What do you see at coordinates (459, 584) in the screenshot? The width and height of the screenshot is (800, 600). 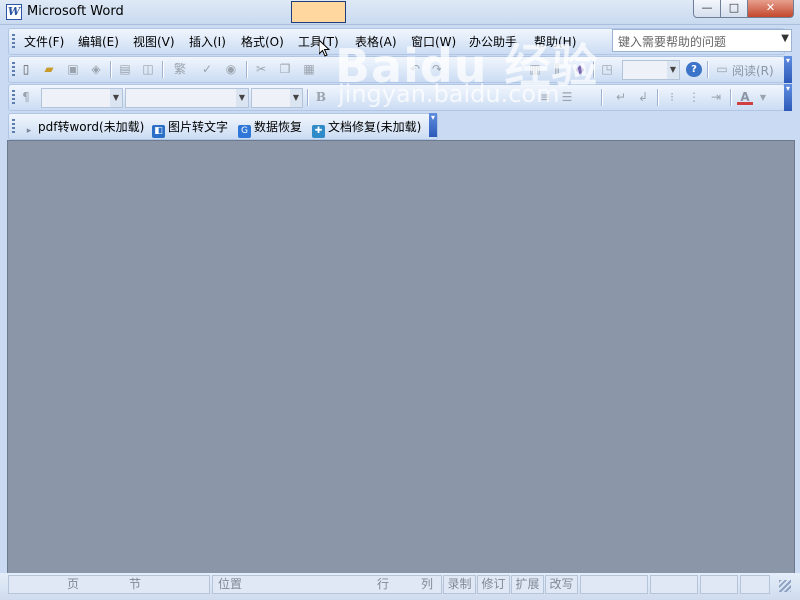 I see `status-record: 录制` at bounding box center [459, 584].